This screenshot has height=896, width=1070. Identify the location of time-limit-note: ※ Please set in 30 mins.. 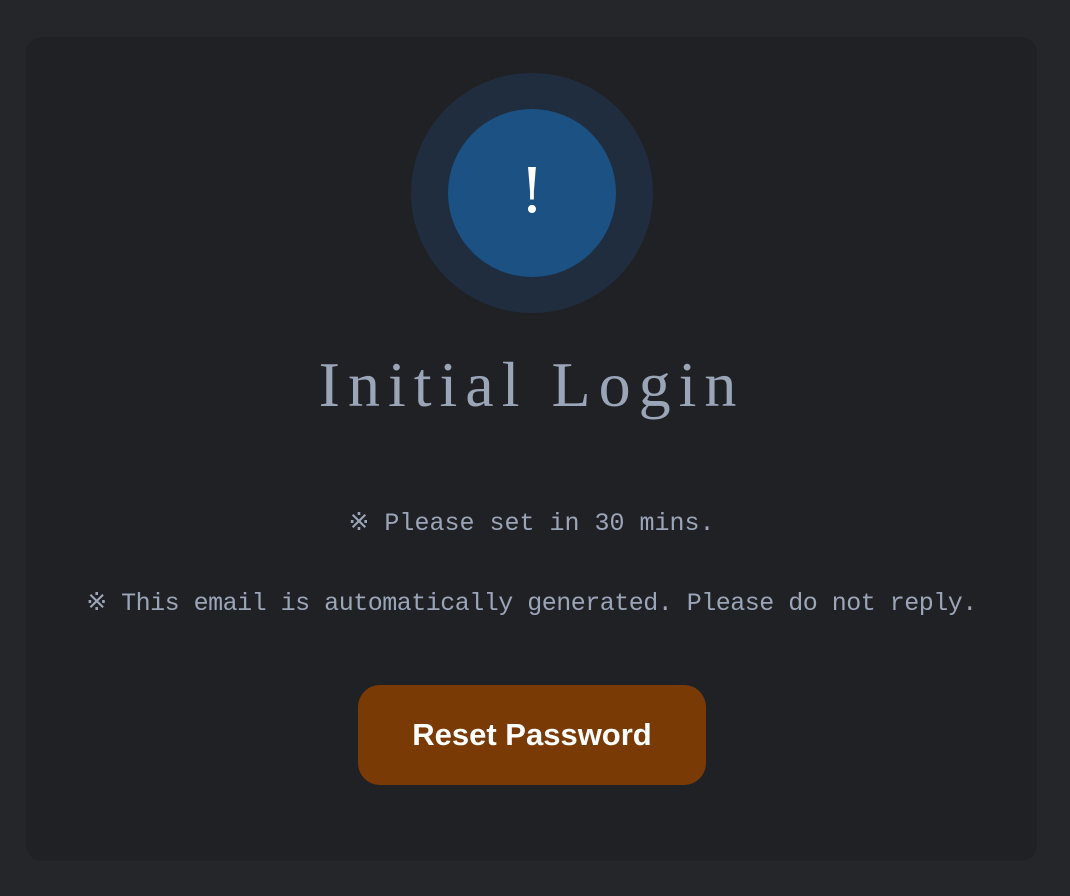
(531, 523).